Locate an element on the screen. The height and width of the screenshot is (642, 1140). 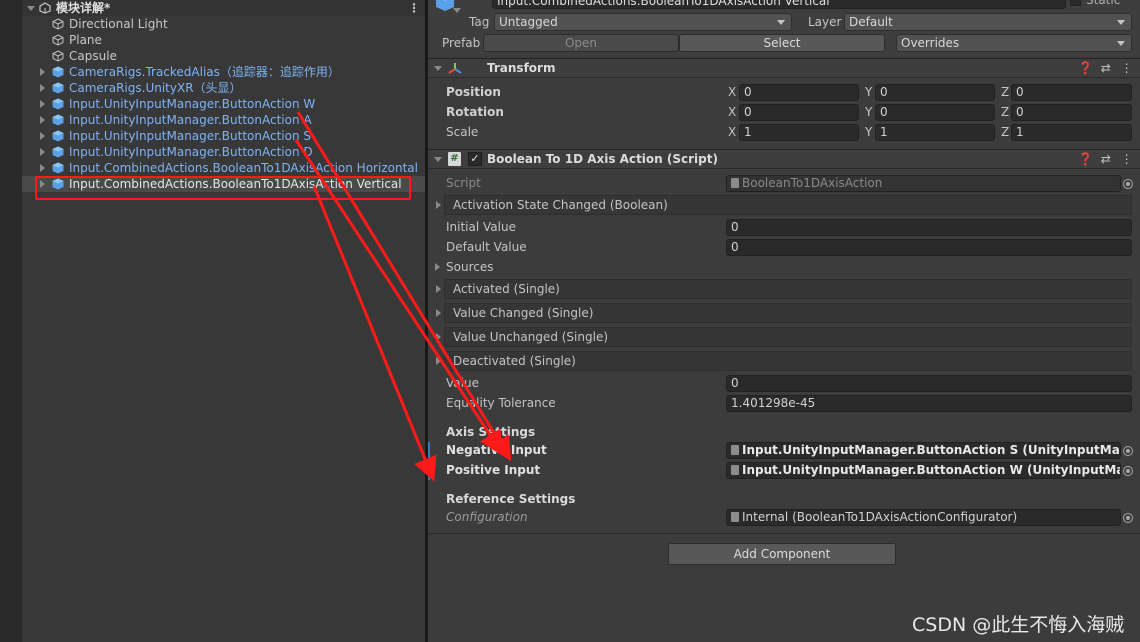
component-separator is located at coordinates (784, 533).